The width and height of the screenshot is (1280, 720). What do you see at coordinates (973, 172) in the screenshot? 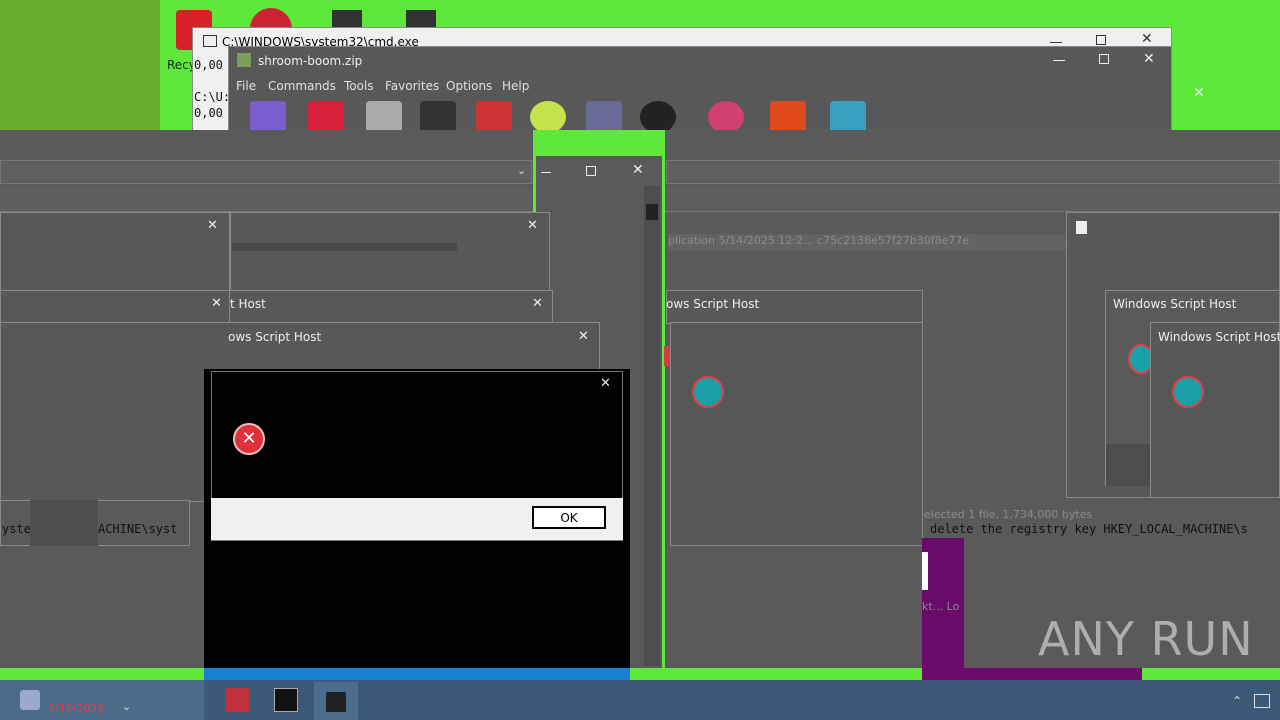
I see `address-bar-right` at bounding box center [973, 172].